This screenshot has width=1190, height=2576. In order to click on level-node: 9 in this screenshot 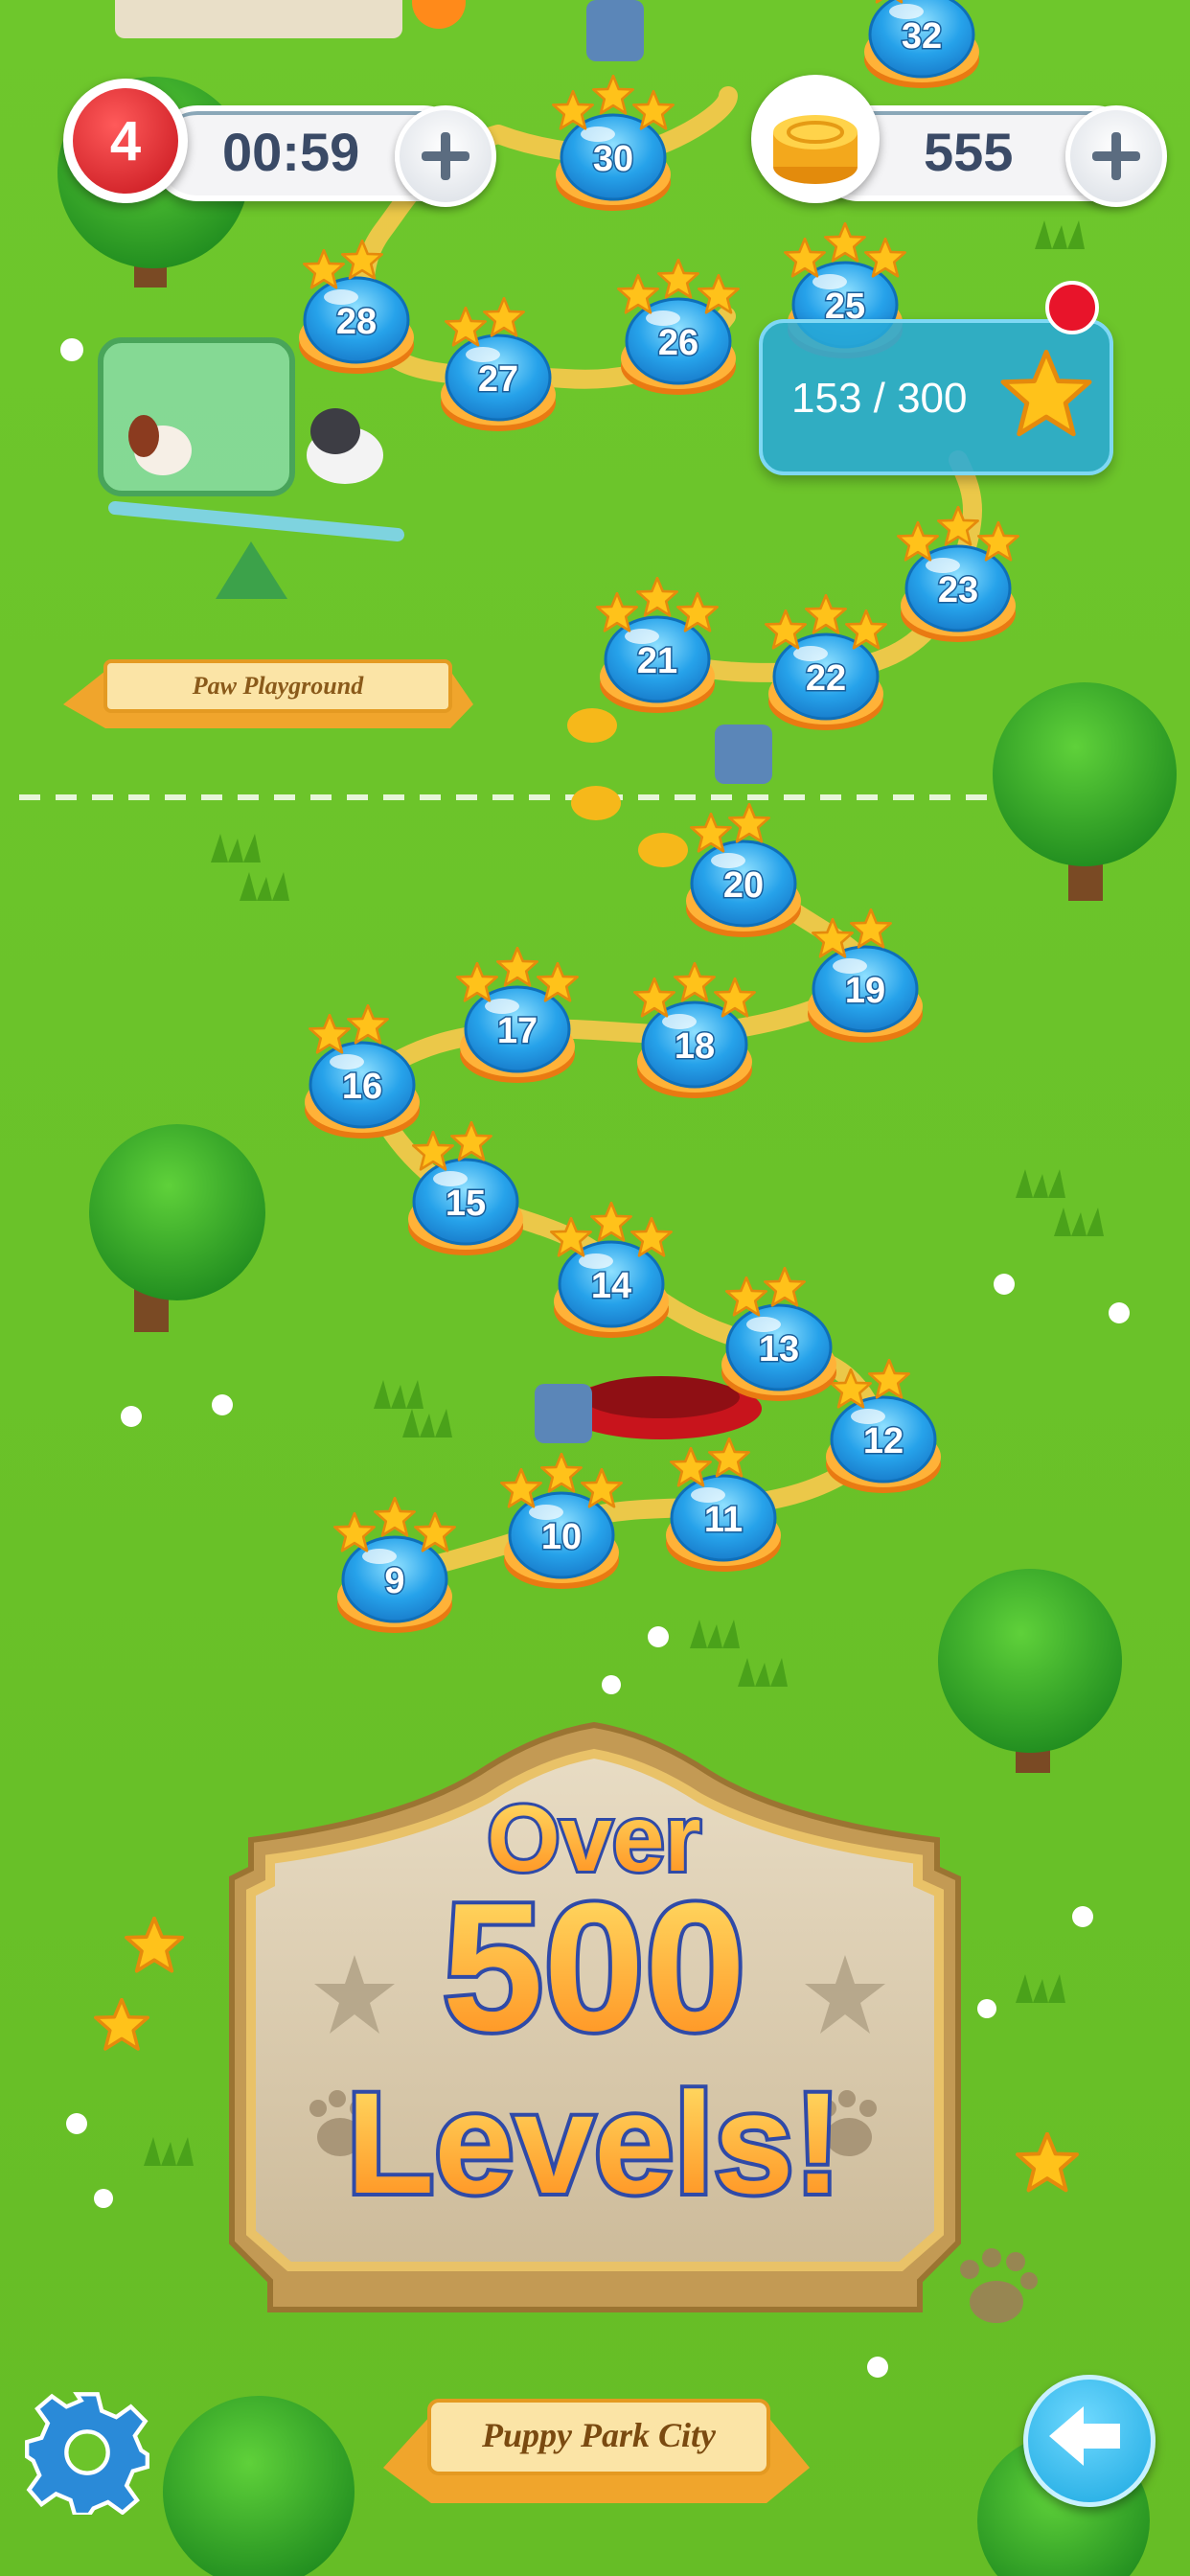, I will do `click(395, 1565)`.